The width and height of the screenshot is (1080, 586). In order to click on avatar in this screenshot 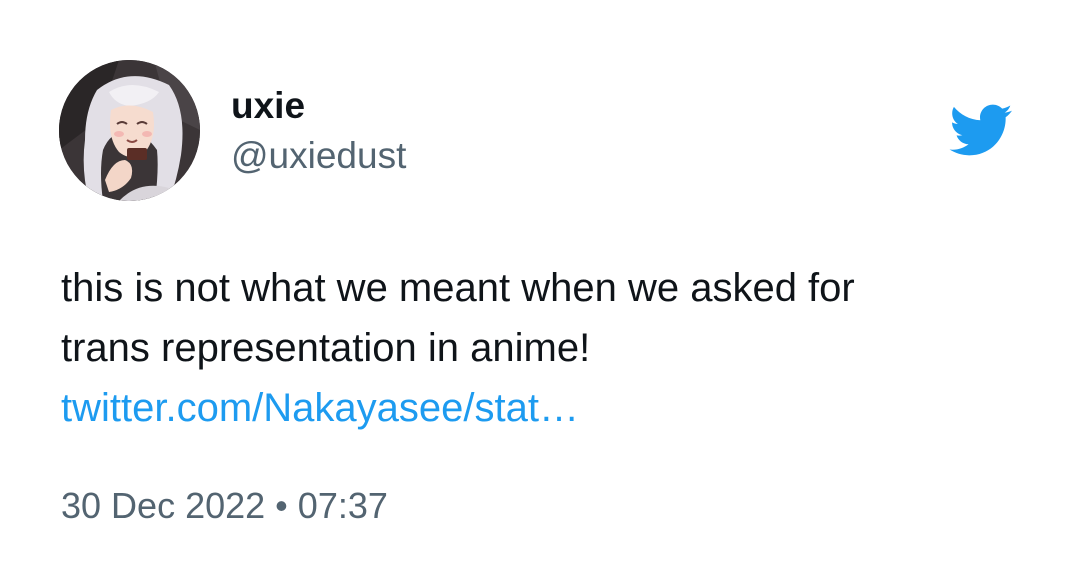, I will do `click(129, 130)`.